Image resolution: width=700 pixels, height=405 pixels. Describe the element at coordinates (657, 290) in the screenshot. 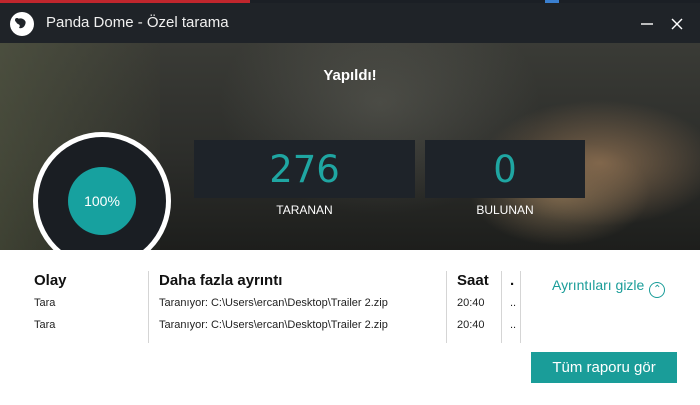

I see `chevron-up-icon: ⌃` at that location.